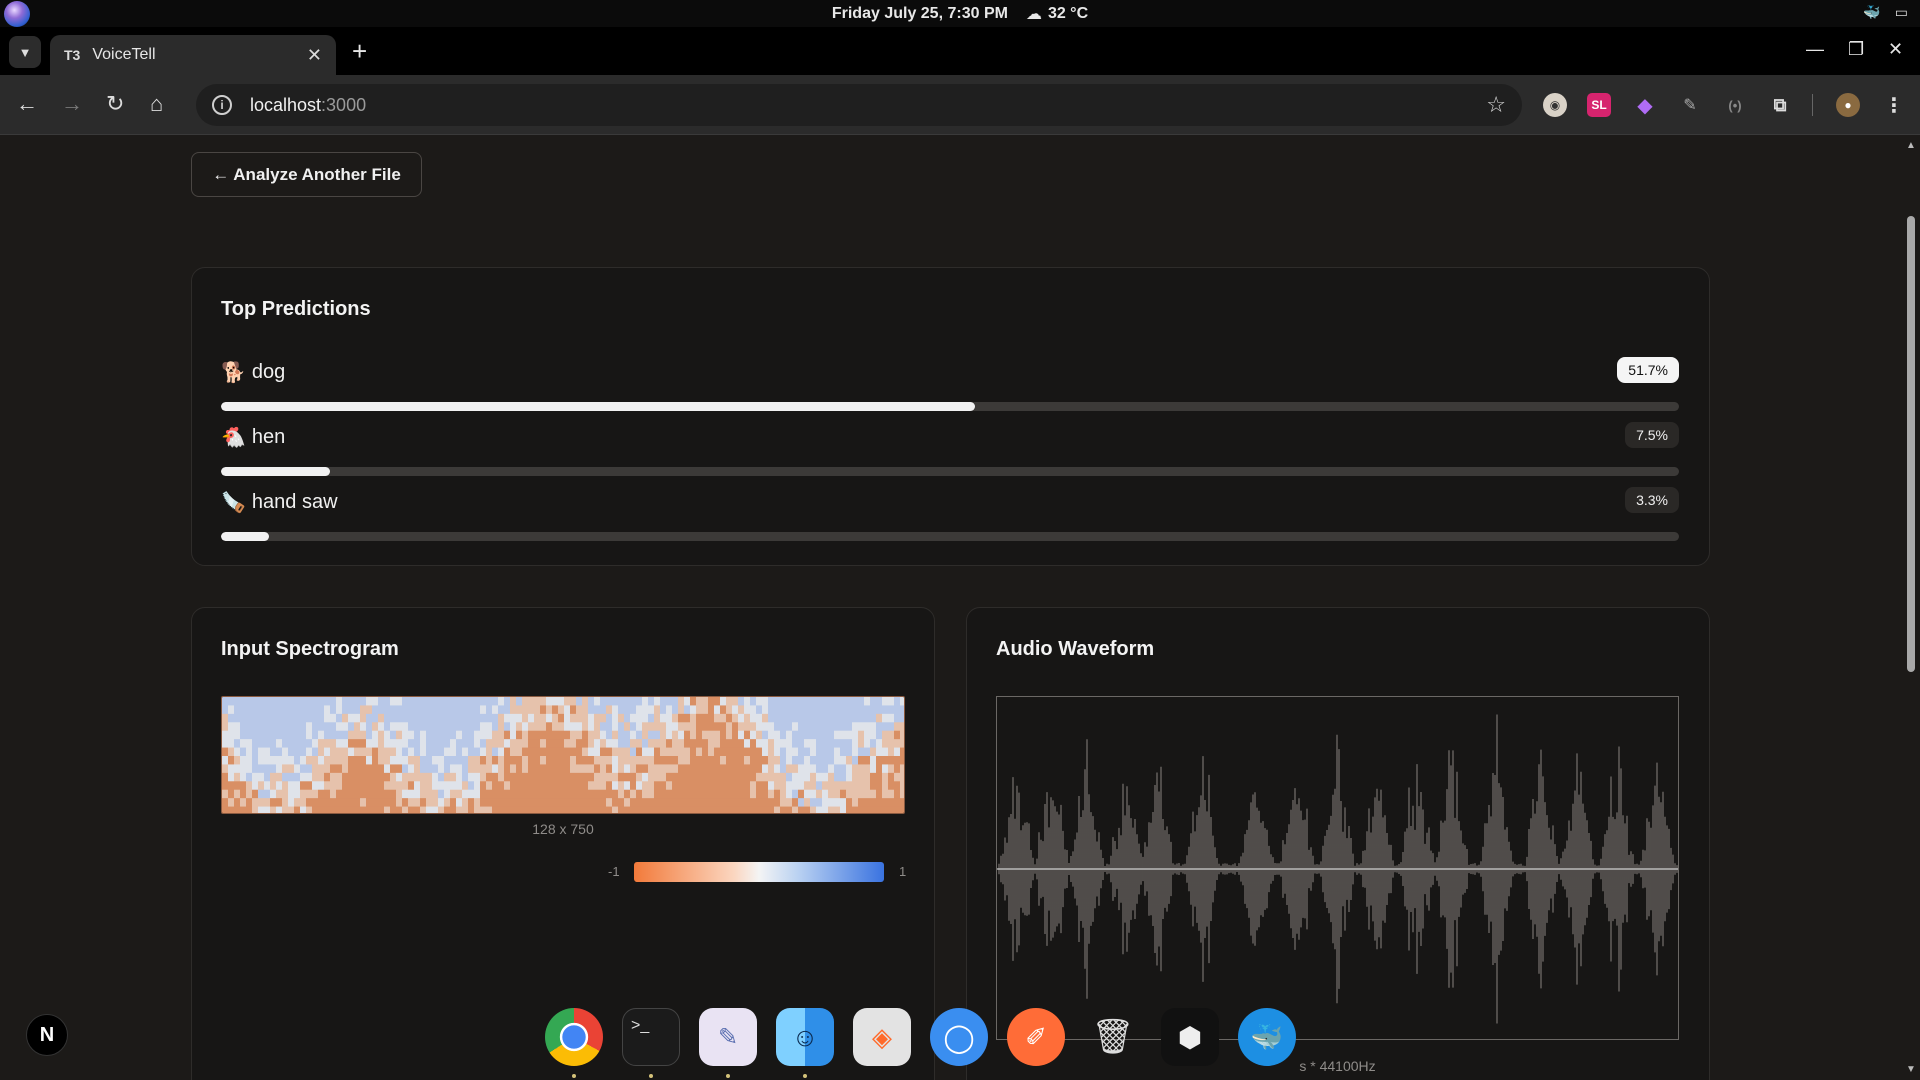 The width and height of the screenshot is (1920, 1080). I want to click on minimize-window-button: —, so click(1815, 49).